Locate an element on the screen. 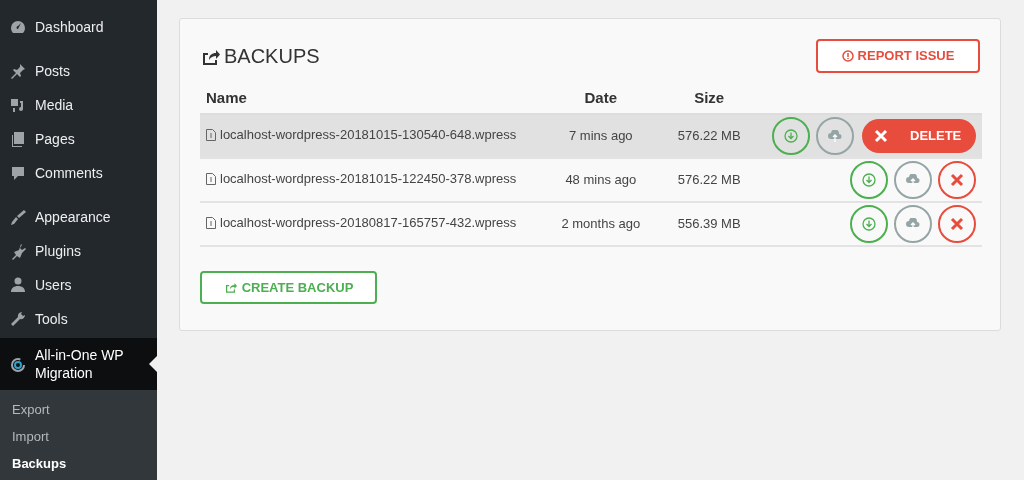 The image size is (1024, 480). file-name: localhost-wordpress-20180817-165757-432.wpress is located at coordinates (368, 223).